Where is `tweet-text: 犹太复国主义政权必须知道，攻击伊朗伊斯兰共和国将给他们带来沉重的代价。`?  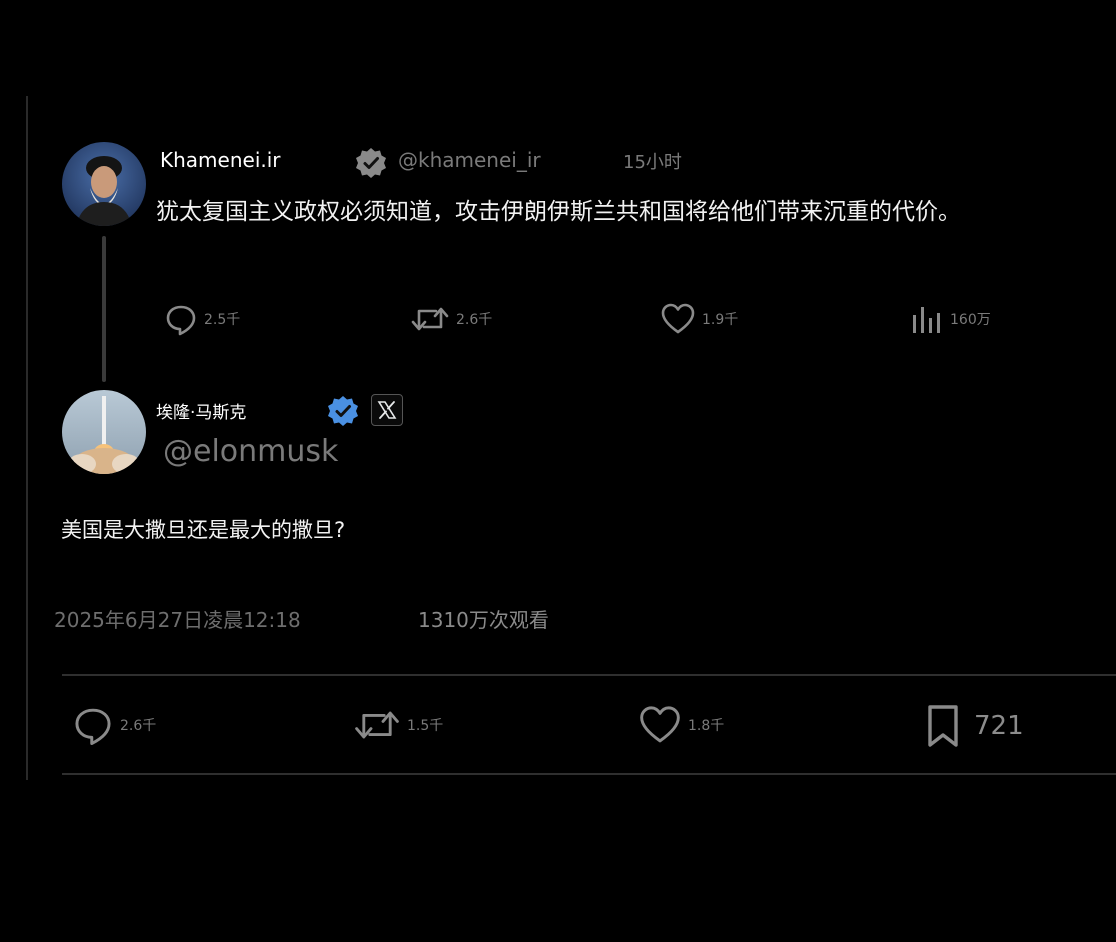
tweet-text: 犹太复国主义政权必须知道，攻击伊朗伊斯兰共和国将给他们带来沉重的代价。 is located at coordinates (558, 212).